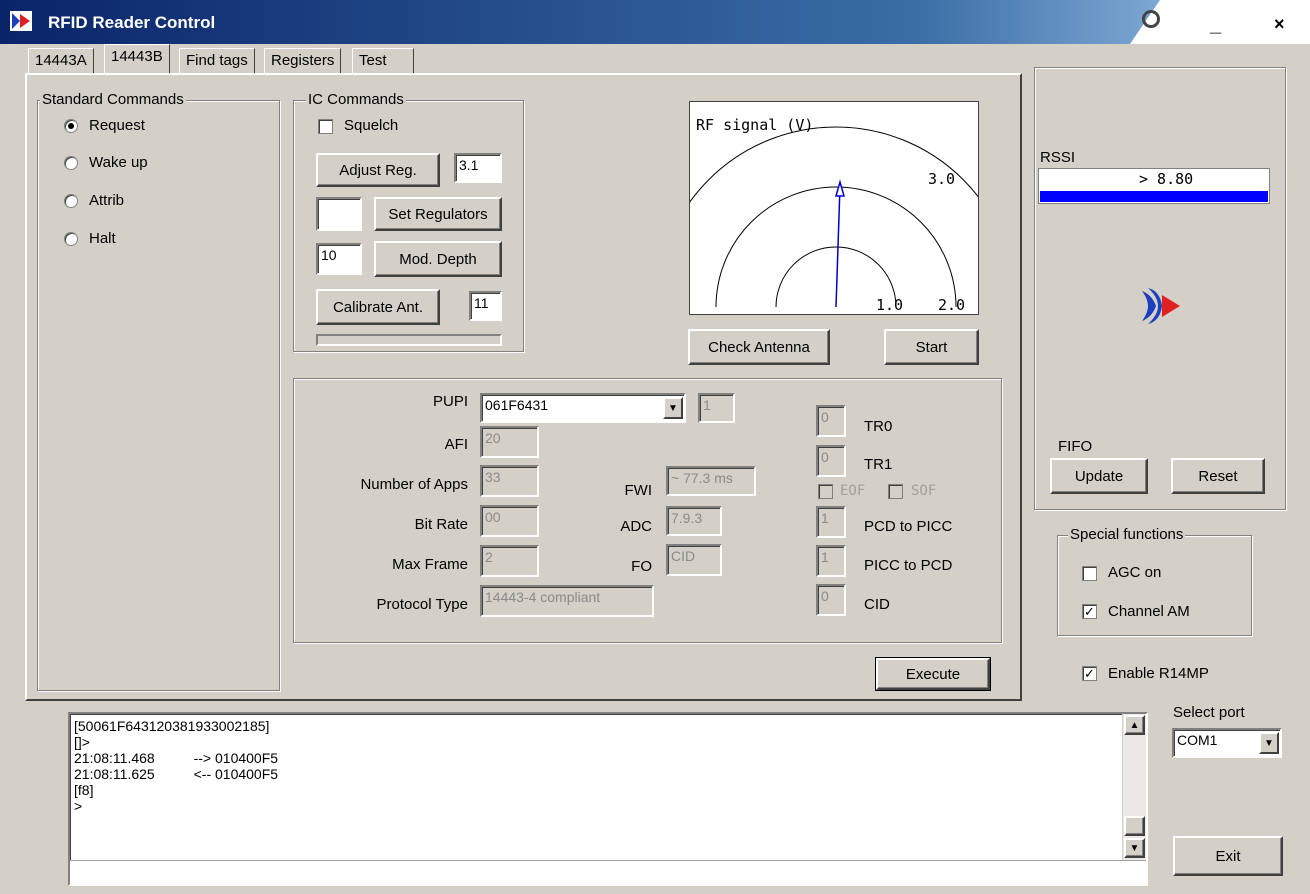 The height and width of the screenshot is (894, 1310). I want to click on mod-depth-button: Mod. Depth, so click(438, 259).